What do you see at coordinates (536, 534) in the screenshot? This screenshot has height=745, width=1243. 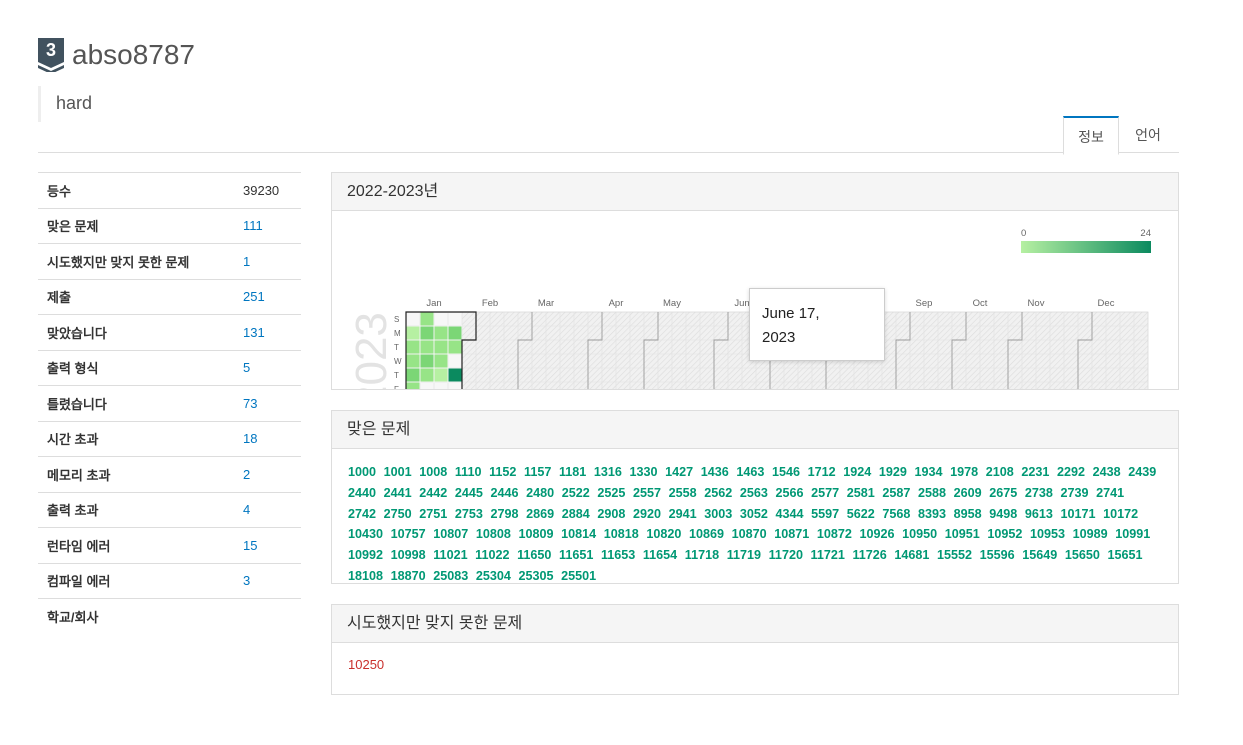 I see `solved-problem-link: 10809` at bounding box center [536, 534].